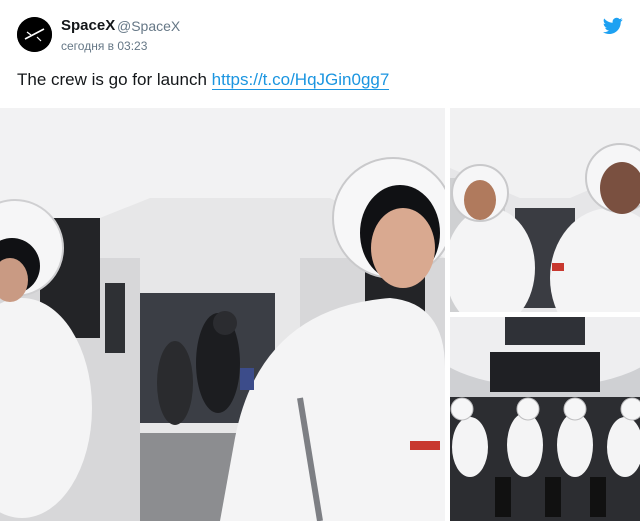 The width and height of the screenshot is (640, 521). Describe the element at coordinates (300, 80) in the screenshot. I see `tweet-link: https://t.co/HqJGin0gg7` at that location.